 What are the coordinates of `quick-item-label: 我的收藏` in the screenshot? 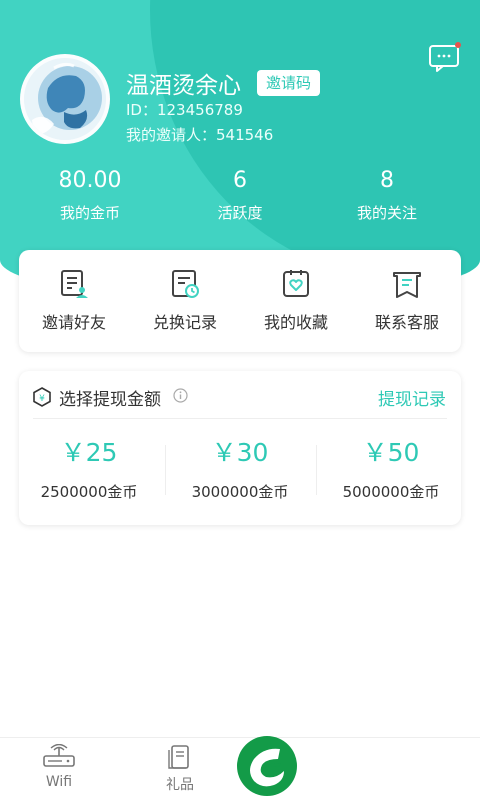 It's located at (295, 322).